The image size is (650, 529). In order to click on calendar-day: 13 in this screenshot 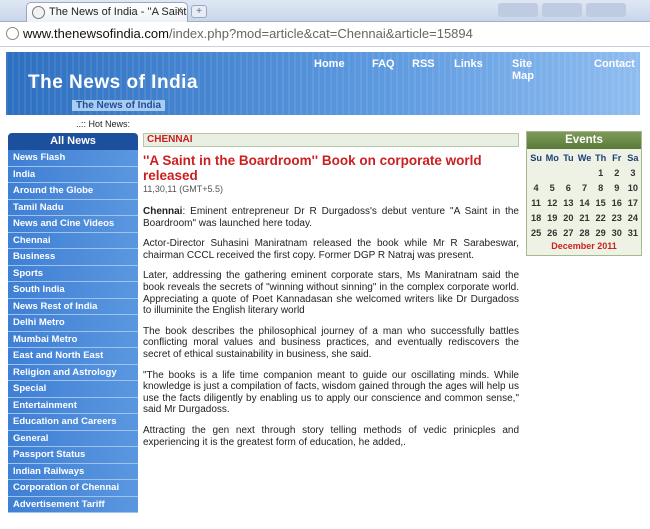, I will do `click(568, 202)`.